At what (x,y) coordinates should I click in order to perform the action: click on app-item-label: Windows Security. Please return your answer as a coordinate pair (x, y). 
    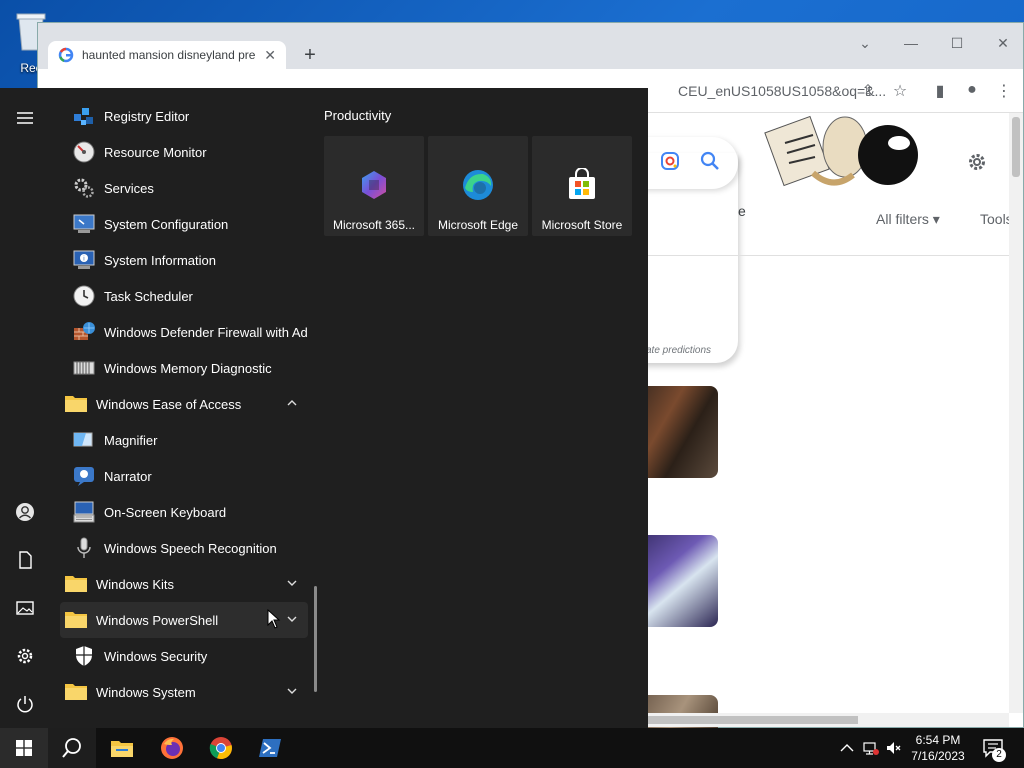
    Looking at the image, I should click on (156, 656).